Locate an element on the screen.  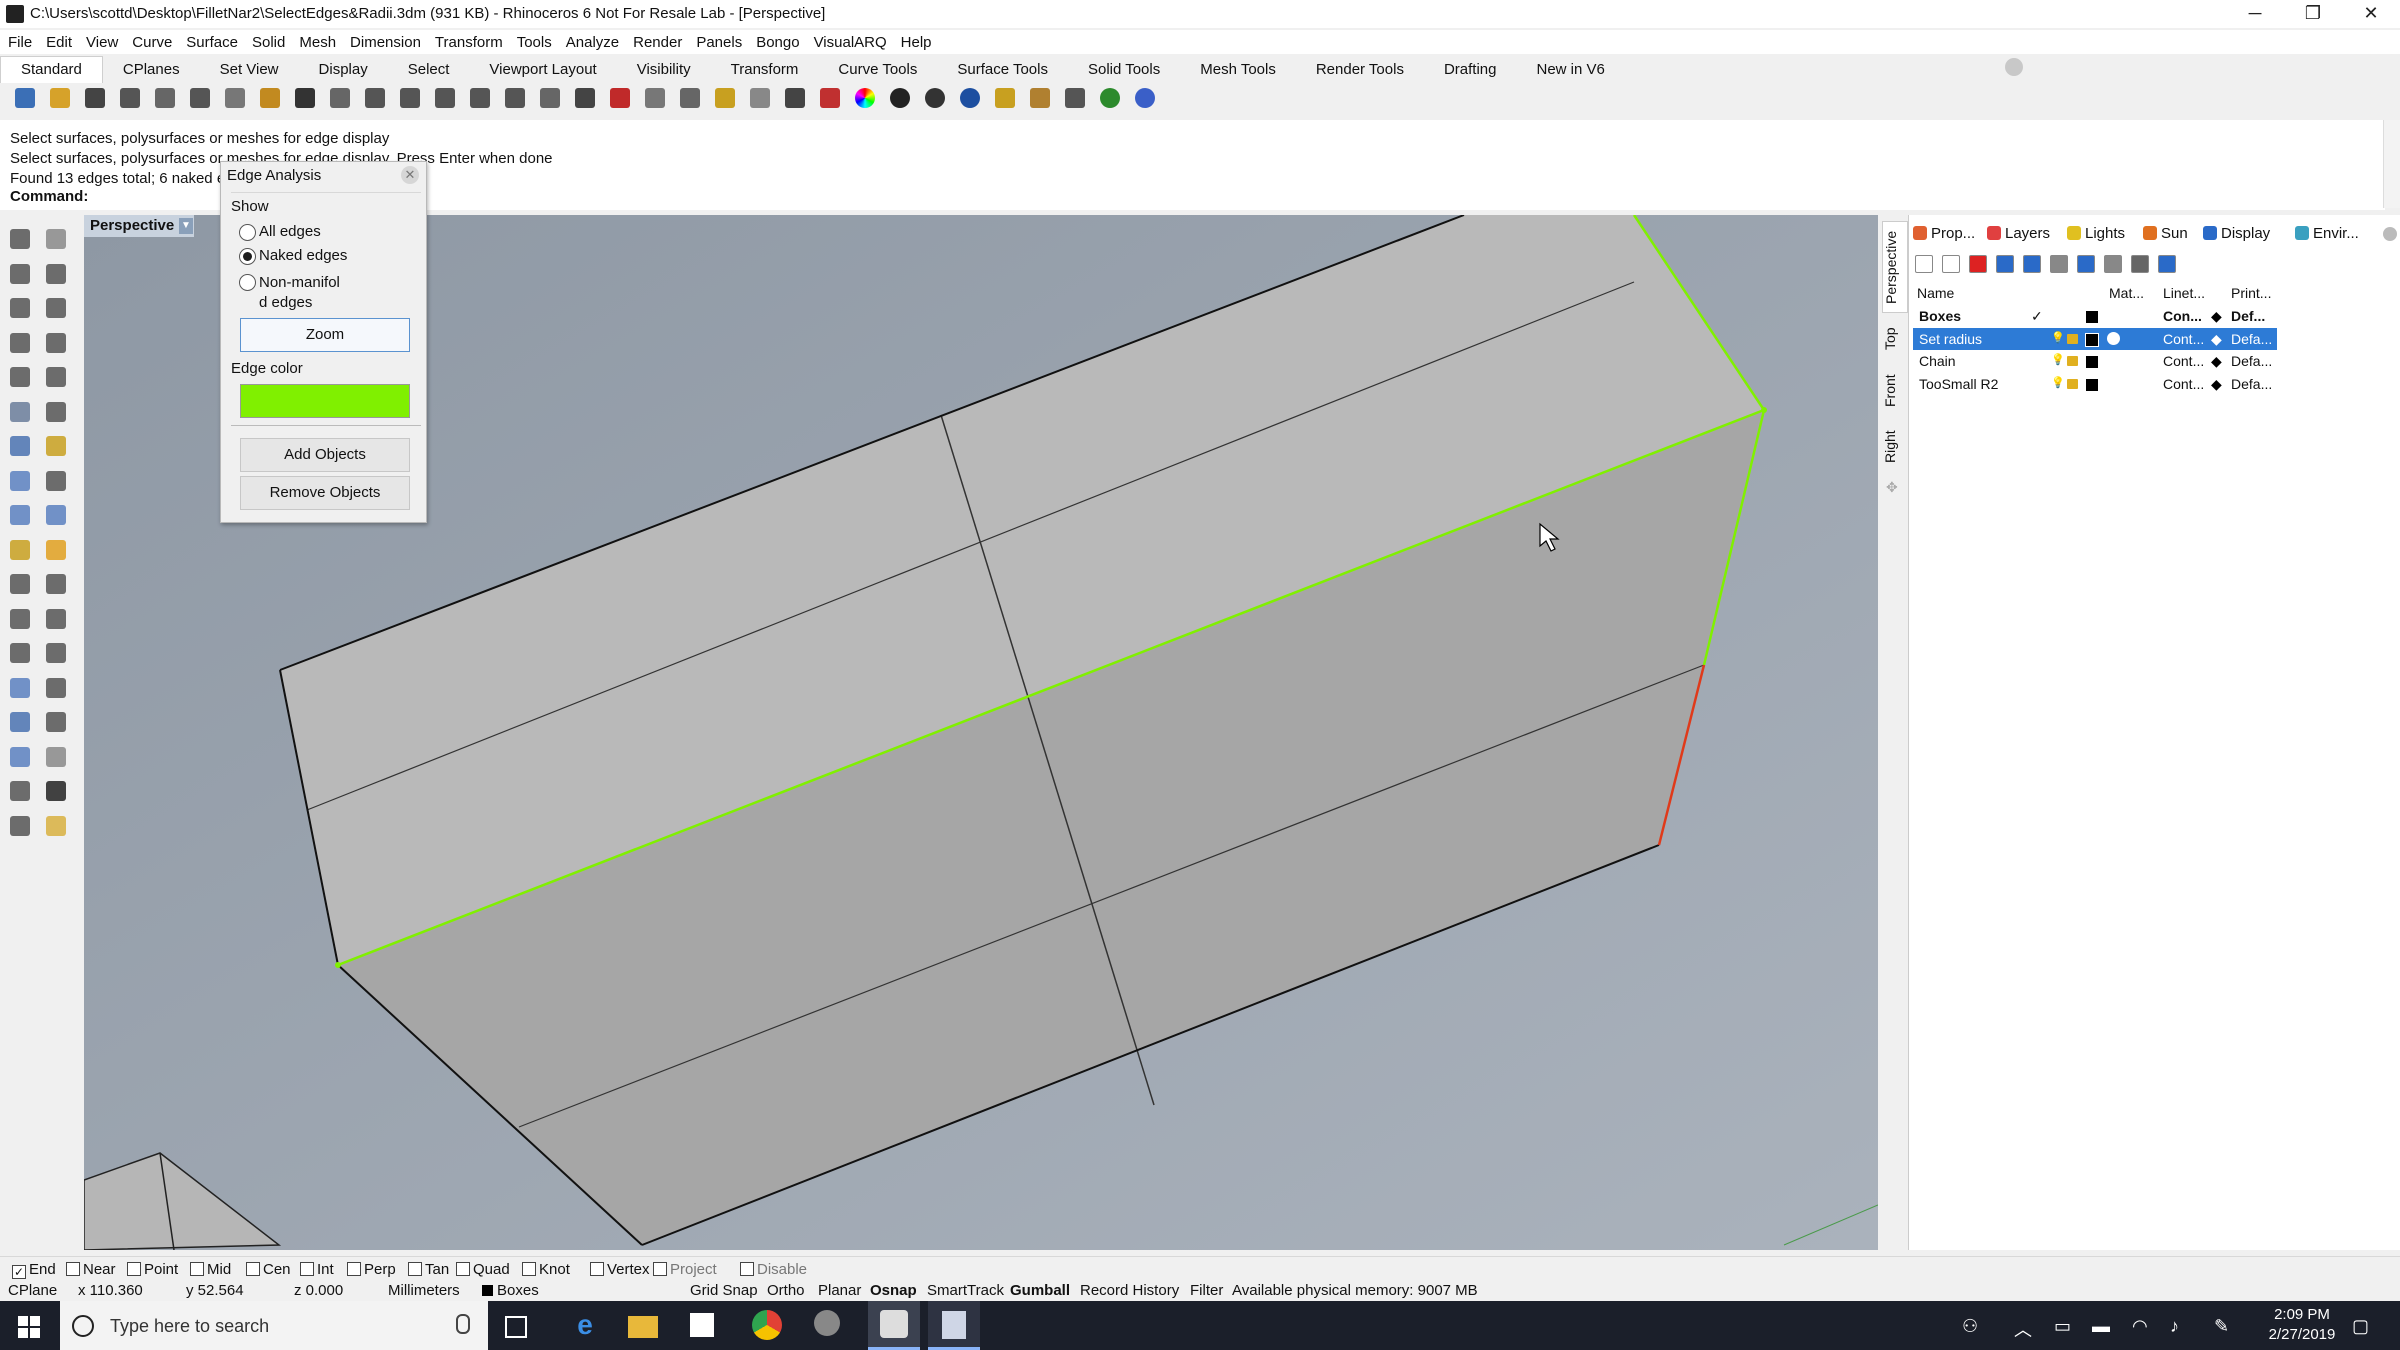
microphone-icon is located at coordinates (463, 1324).